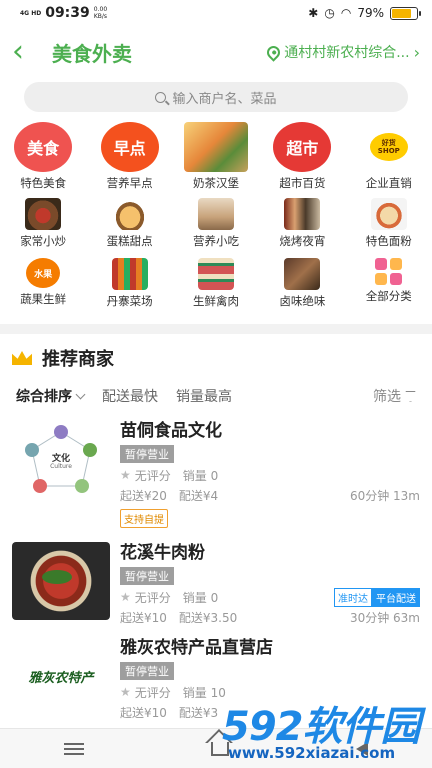 The width and height of the screenshot is (432, 768). I want to click on net-speed-value: 0.00, so click(100, 9).